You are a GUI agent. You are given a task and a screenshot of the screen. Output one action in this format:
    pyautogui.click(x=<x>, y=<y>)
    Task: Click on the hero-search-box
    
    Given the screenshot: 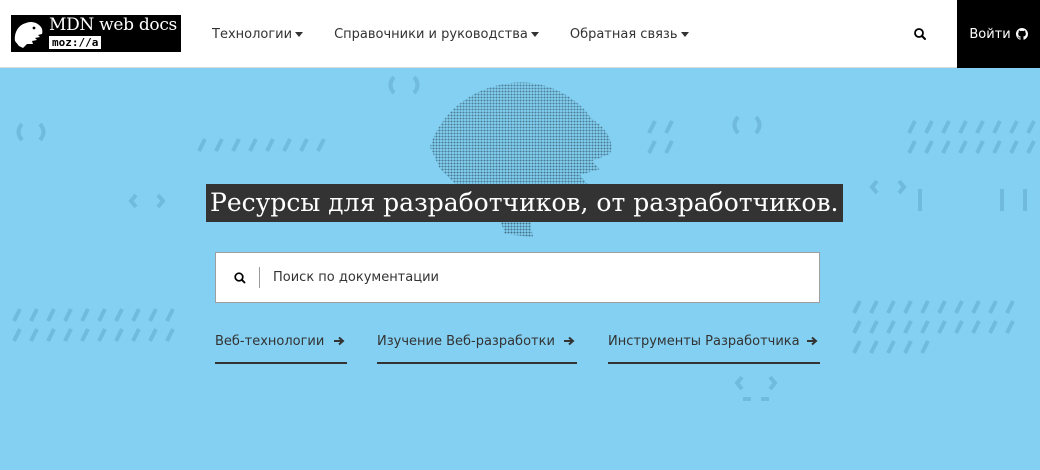 What is the action you would take?
    pyautogui.click(x=517, y=277)
    